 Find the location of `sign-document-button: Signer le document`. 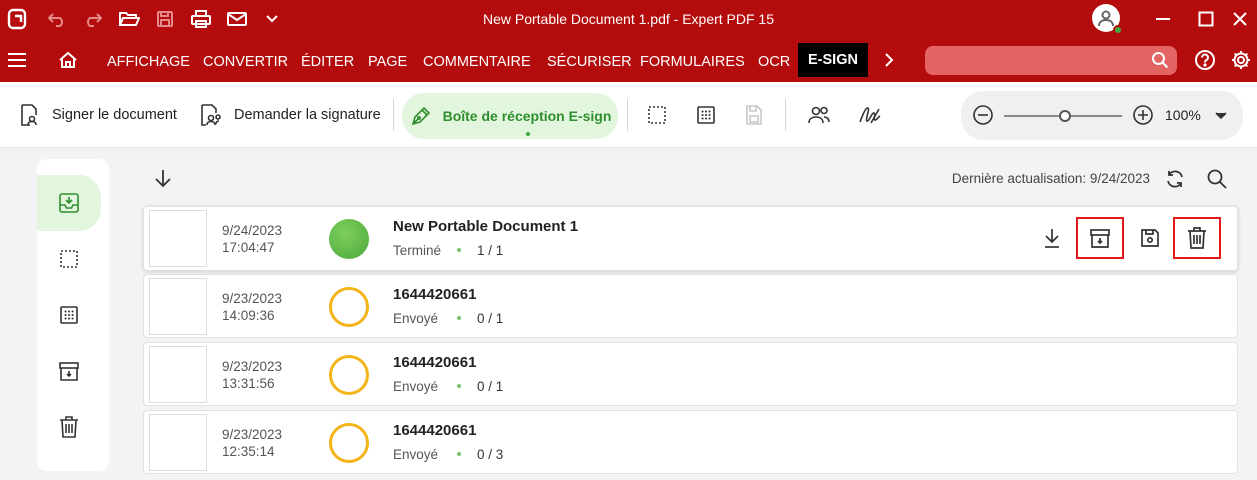

sign-document-button: Signer le document is located at coordinates (97, 115).